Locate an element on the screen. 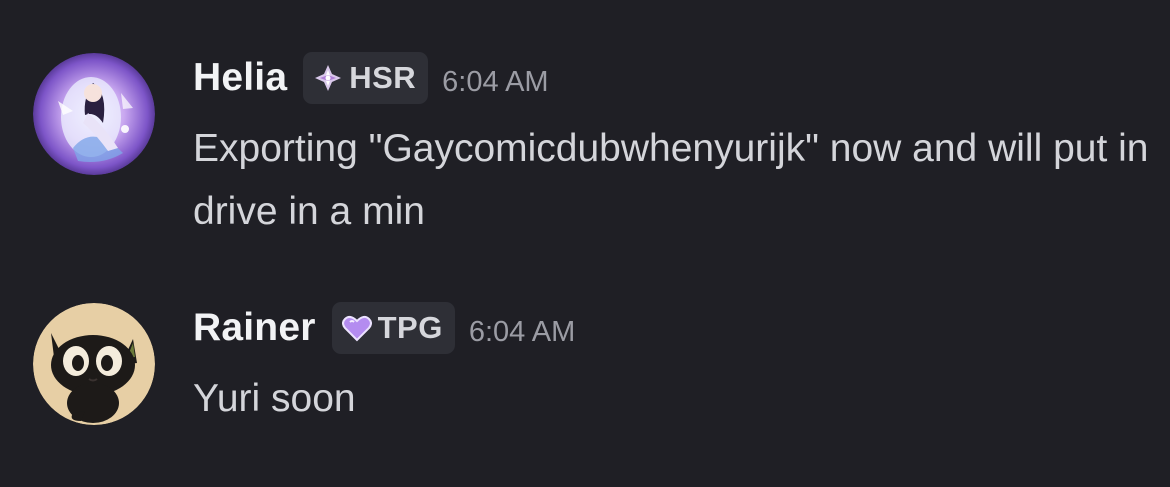 Image resolution: width=1170 pixels, height=487 pixels. message-content: Yuri soon is located at coordinates (274, 398).